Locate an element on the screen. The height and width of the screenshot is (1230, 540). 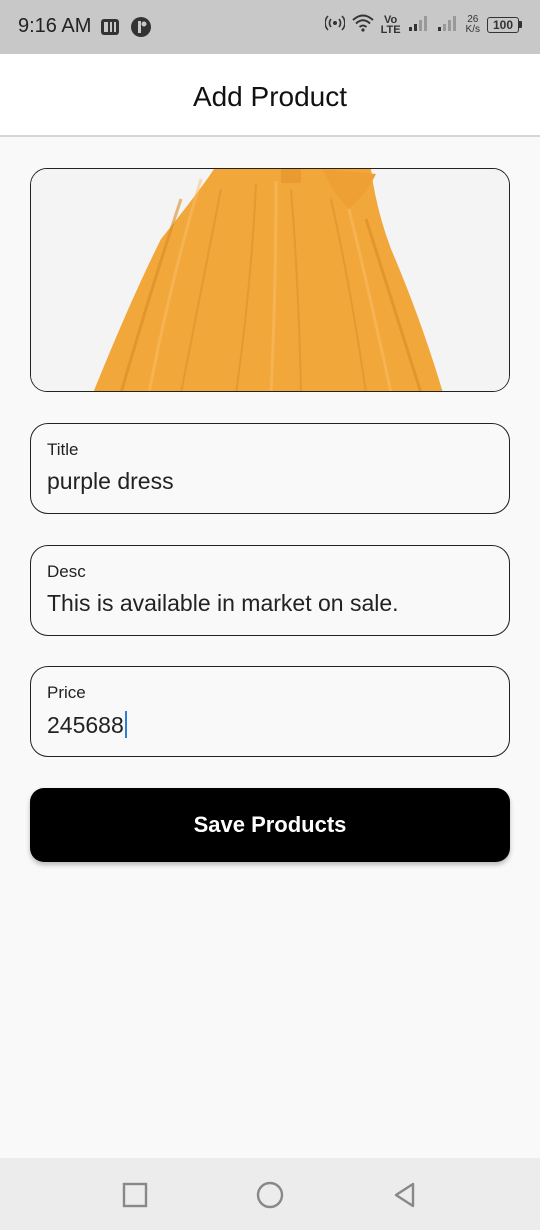
price-label: Price is located at coordinates (66, 692).